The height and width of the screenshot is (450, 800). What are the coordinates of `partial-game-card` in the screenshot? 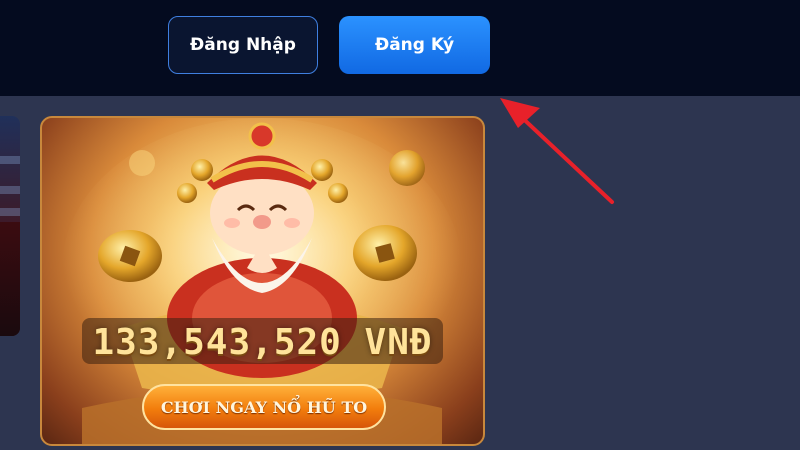 It's located at (10, 226).